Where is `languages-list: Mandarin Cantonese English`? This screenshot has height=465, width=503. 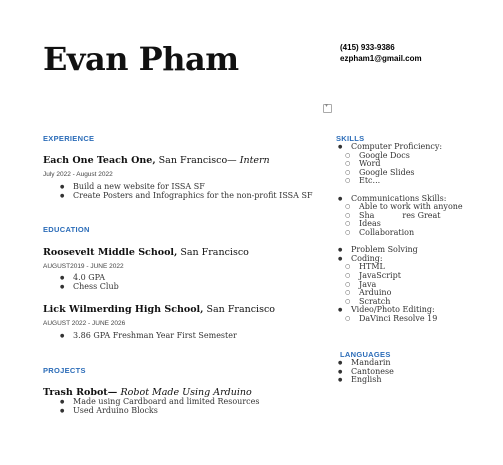 languages-list: Mandarin Cantonese English is located at coordinates (364, 371).